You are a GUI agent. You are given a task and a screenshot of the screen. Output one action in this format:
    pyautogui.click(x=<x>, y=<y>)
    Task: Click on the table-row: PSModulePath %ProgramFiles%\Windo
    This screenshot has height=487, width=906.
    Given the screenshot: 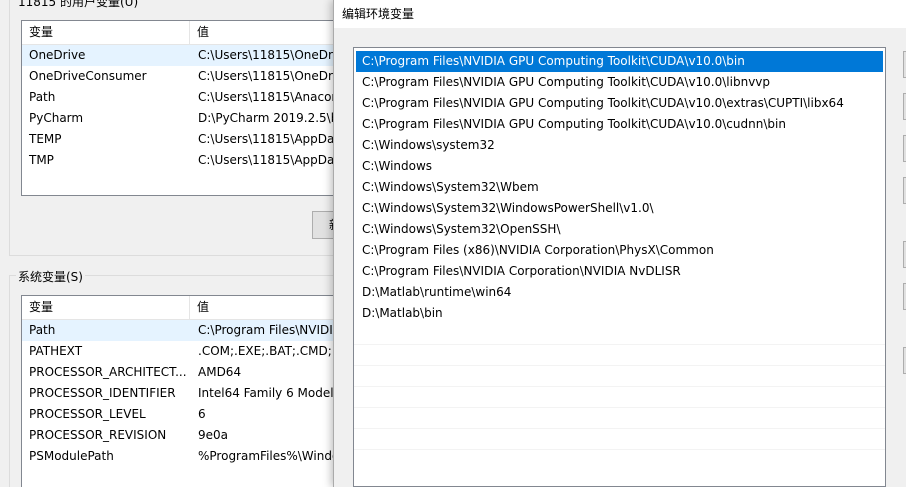 What is the action you would take?
    pyautogui.click(x=191, y=456)
    